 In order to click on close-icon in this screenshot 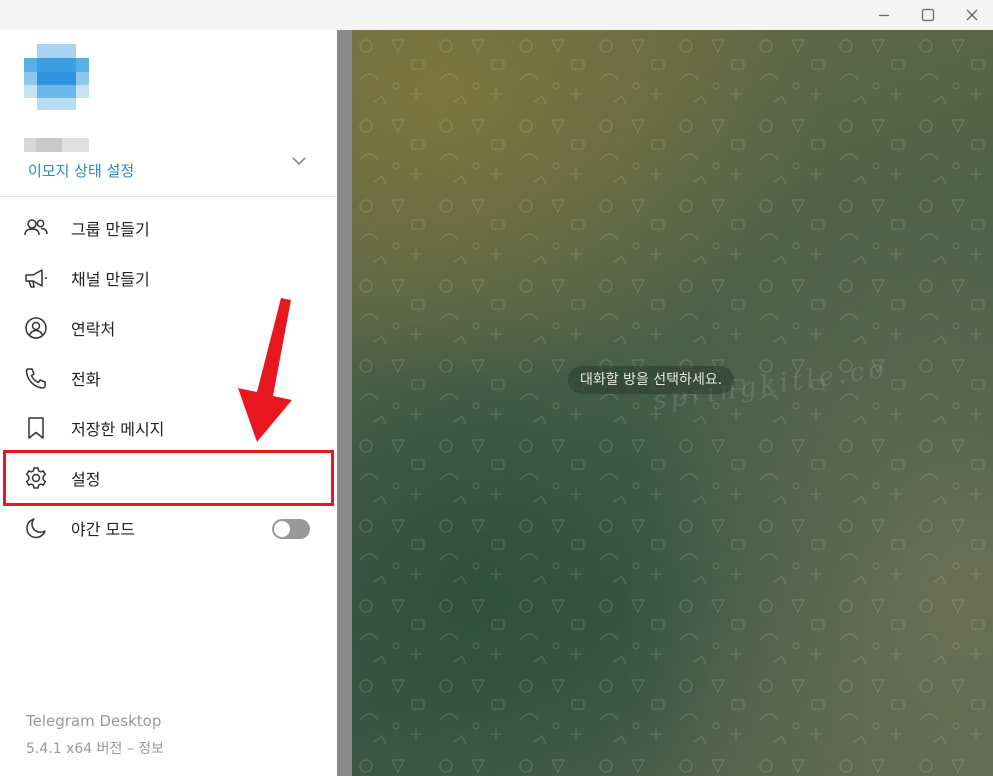, I will do `click(972, 15)`.